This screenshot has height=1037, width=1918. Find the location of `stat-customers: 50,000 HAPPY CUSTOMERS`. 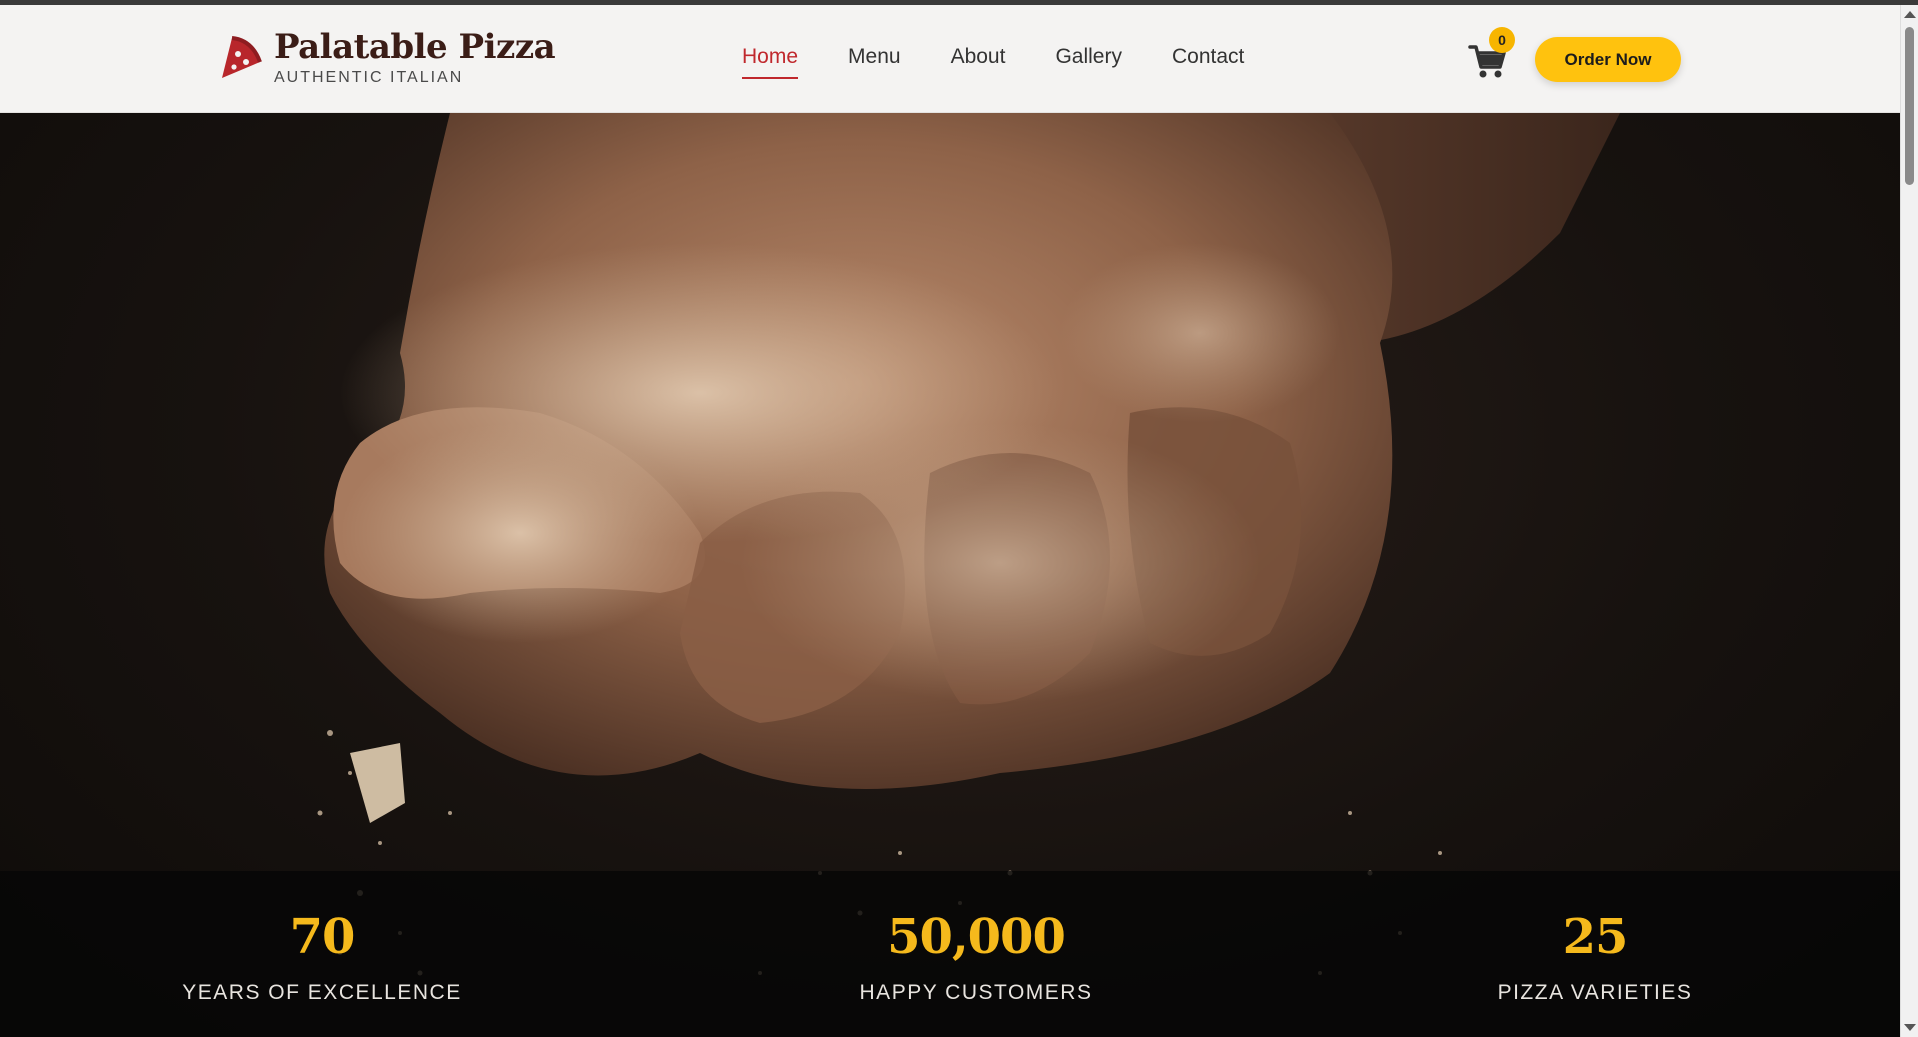

stat-customers: 50,000 HAPPY CUSTOMERS is located at coordinates (976, 958).